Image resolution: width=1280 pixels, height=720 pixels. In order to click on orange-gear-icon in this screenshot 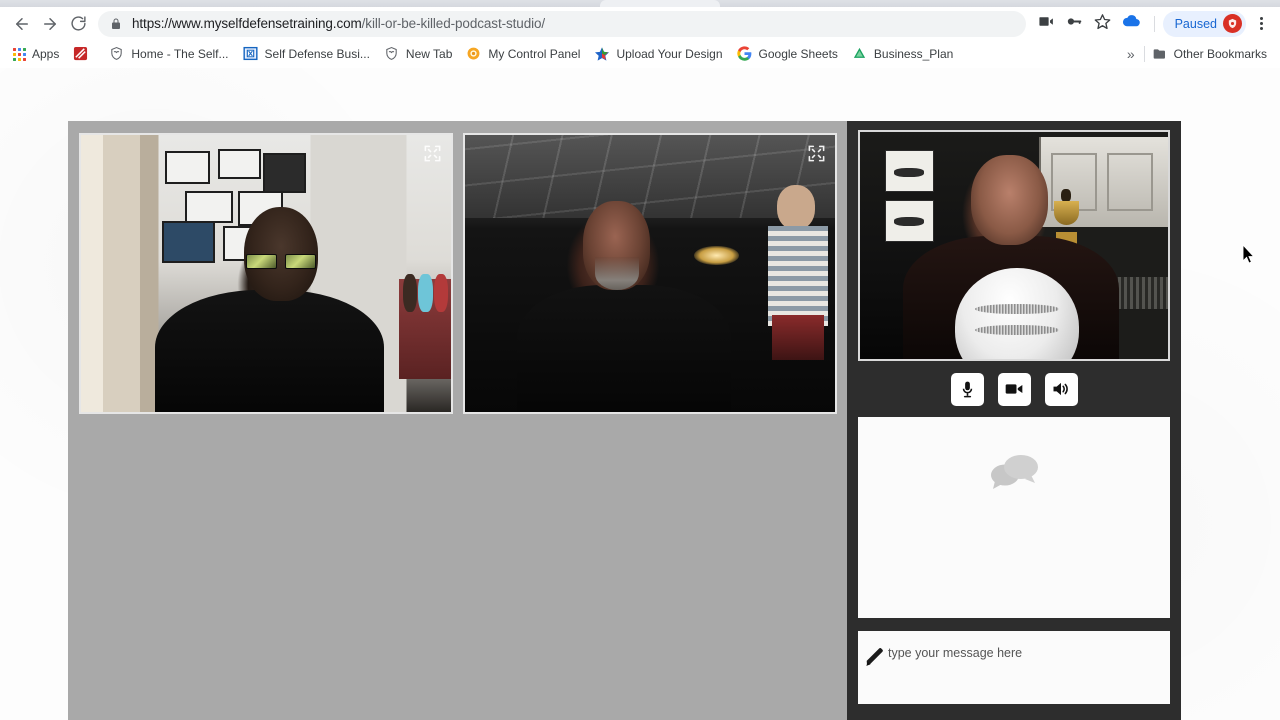, I will do `click(474, 54)`.